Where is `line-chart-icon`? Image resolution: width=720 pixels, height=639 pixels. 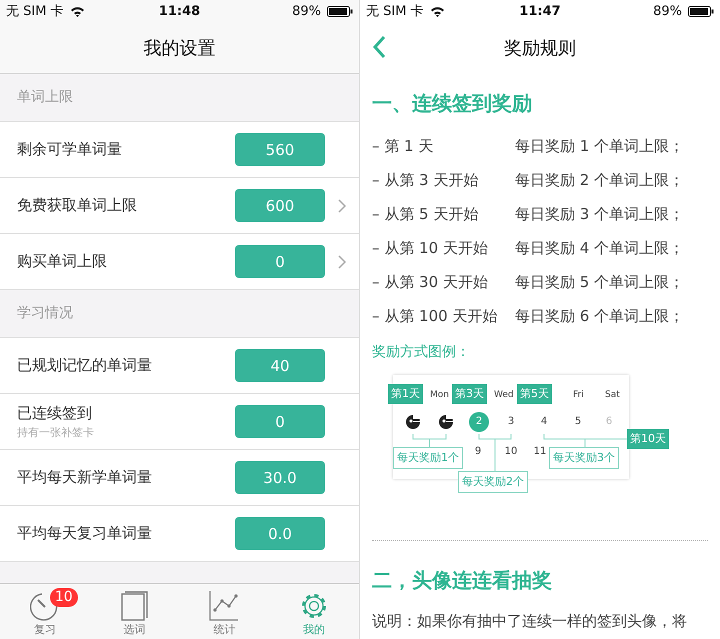
line-chart-icon is located at coordinates (224, 606).